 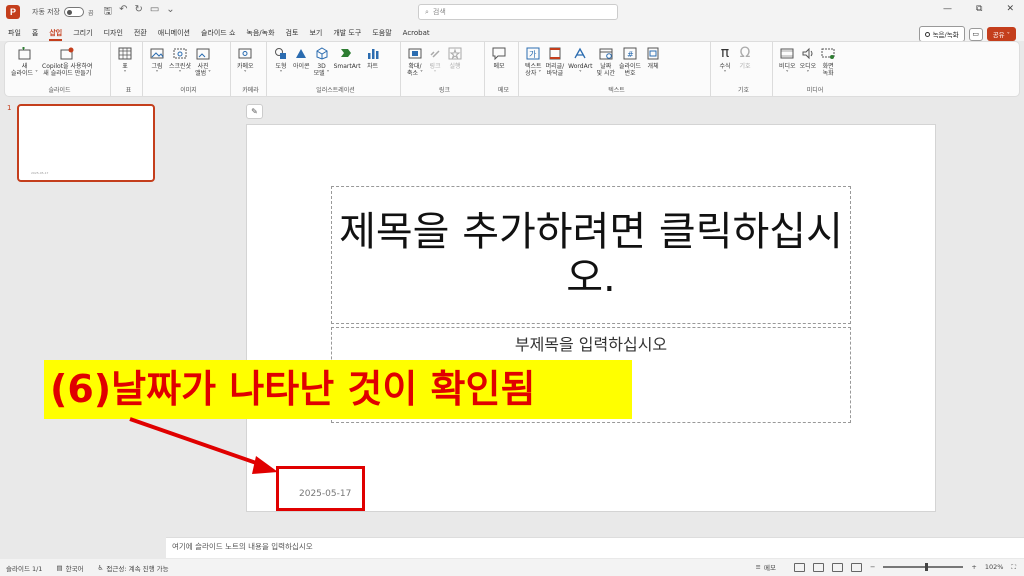 What do you see at coordinates (1013, 567) in the screenshot?
I see `fit-to-window-icon: ⛶` at bounding box center [1013, 567].